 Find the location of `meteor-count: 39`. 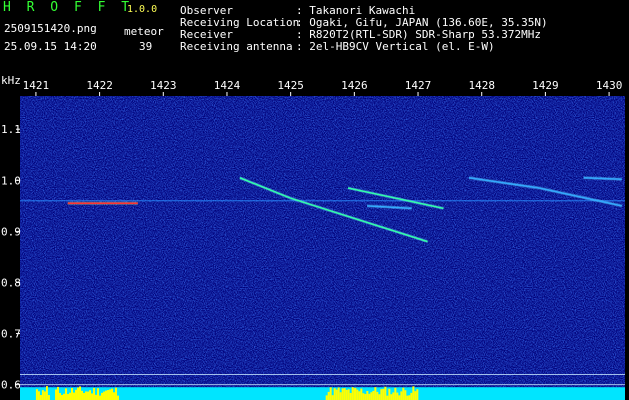

meteor-count: 39 is located at coordinates (146, 46).